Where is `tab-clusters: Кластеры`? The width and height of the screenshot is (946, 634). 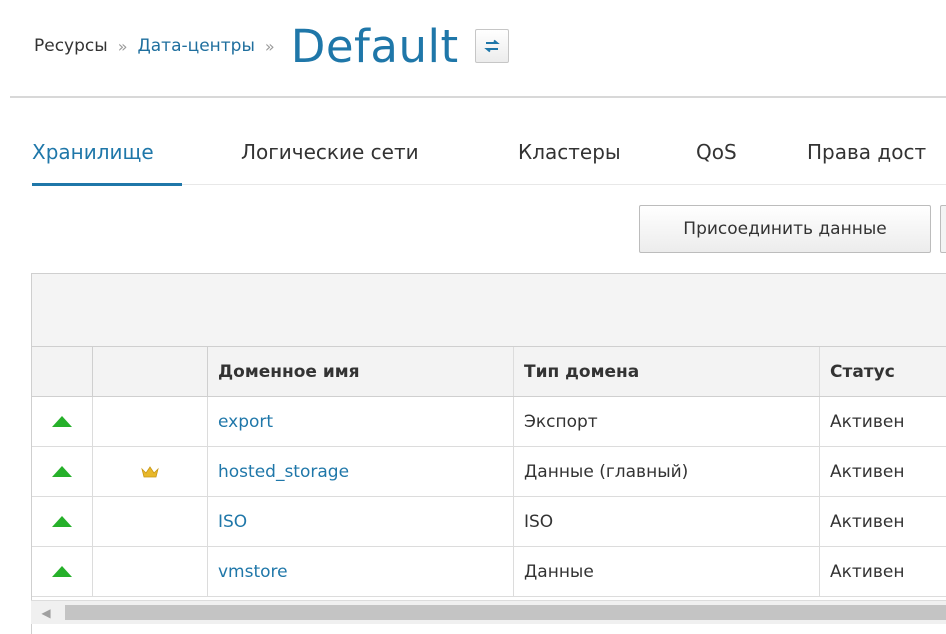
tab-clusters: Кластеры is located at coordinates (569, 152).